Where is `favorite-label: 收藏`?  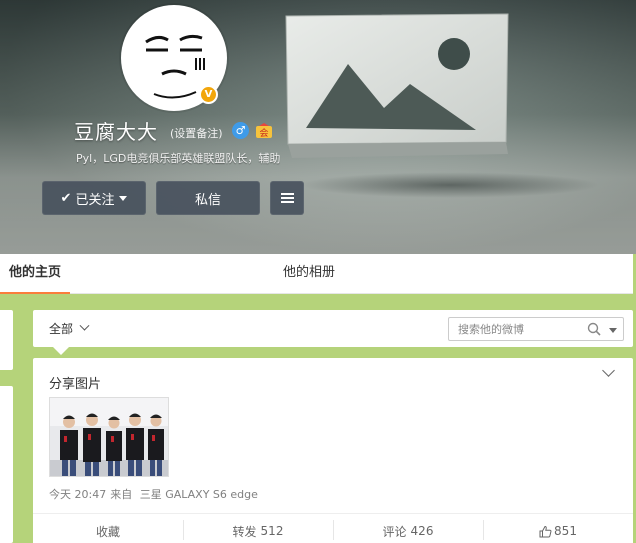
favorite-label: 收藏 is located at coordinates (107, 531).